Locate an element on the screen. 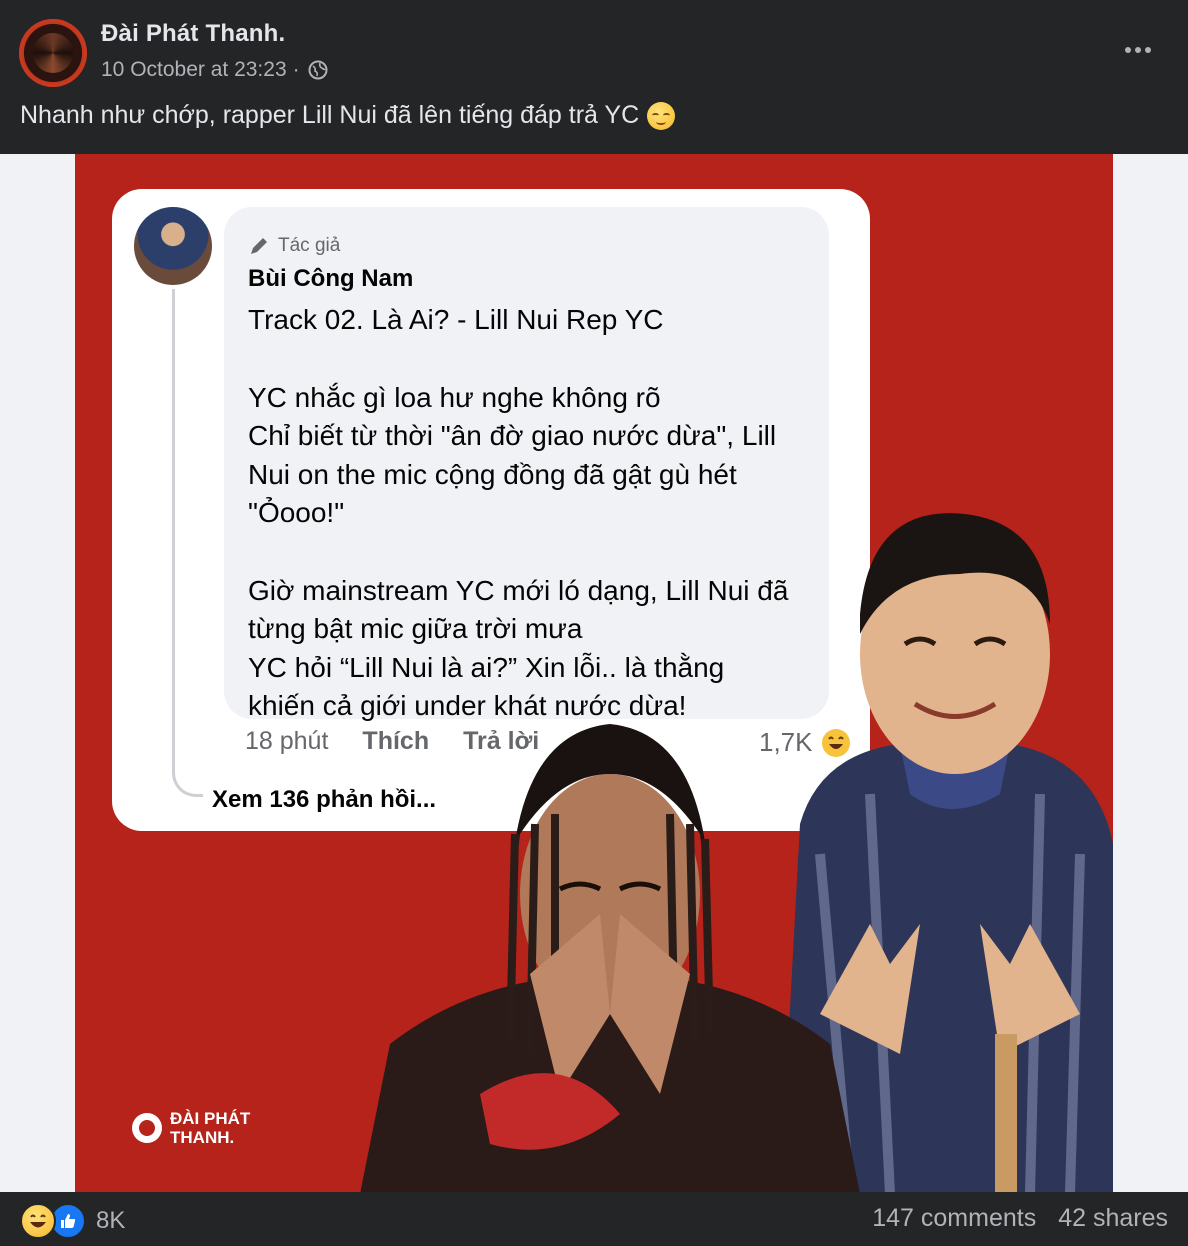 Image resolution: width=1188 pixels, height=1246 pixels. smiling-face-emoji-icon is located at coordinates (661, 115).